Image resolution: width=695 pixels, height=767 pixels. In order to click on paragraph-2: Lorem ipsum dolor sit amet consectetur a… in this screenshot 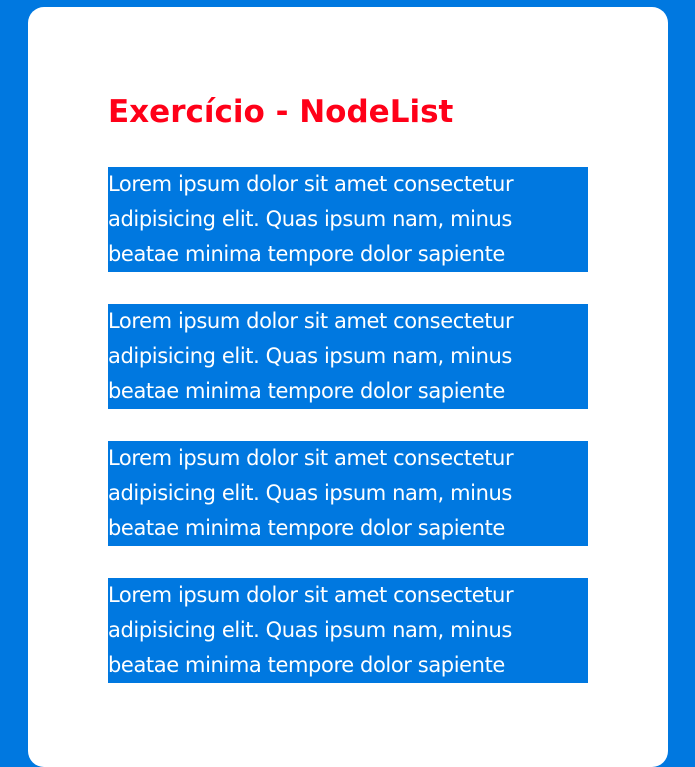, I will do `click(348, 356)`.